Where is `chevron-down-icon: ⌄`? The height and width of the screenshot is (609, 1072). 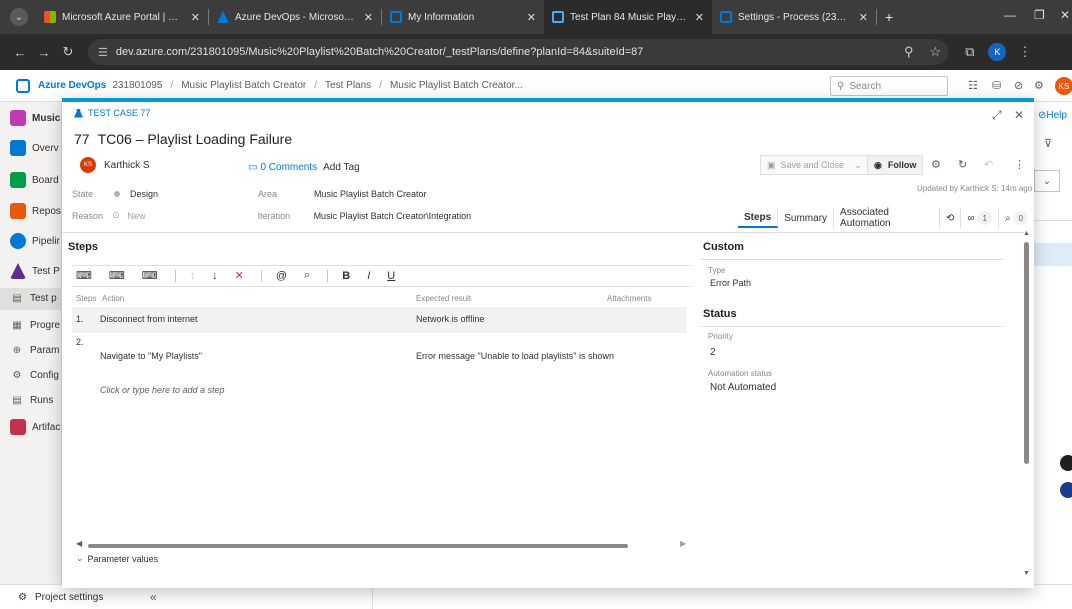 chevron-down-icon: ⌄ is located at coordinates (858, 165).